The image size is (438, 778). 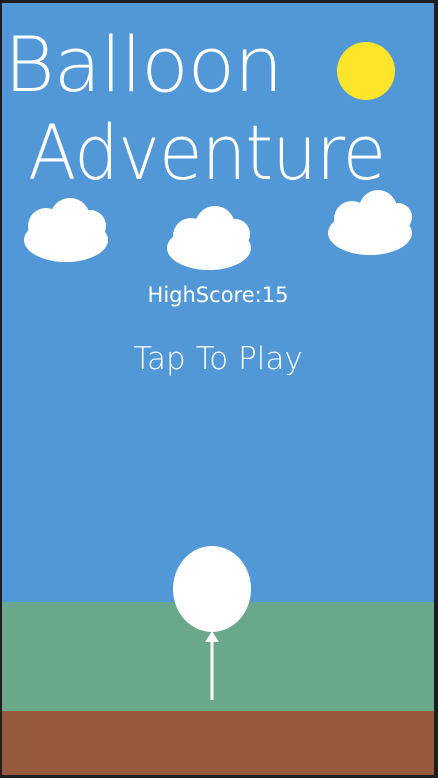 I want to click on dirt-ground, so click(x=218, y=743).